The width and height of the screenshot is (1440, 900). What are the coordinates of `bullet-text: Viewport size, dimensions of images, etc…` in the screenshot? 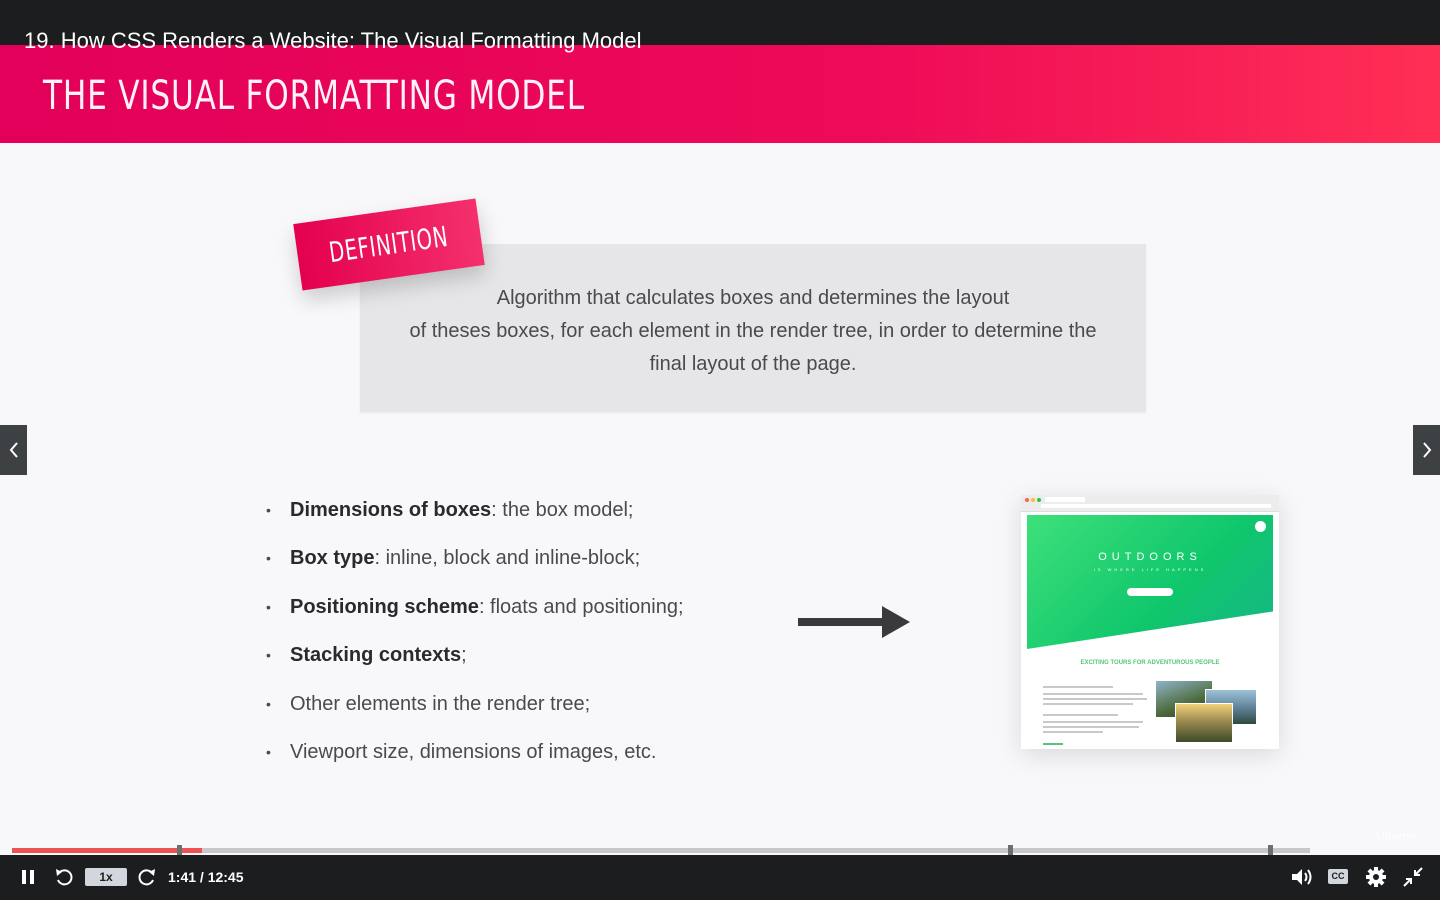 It's located at (473, 751).